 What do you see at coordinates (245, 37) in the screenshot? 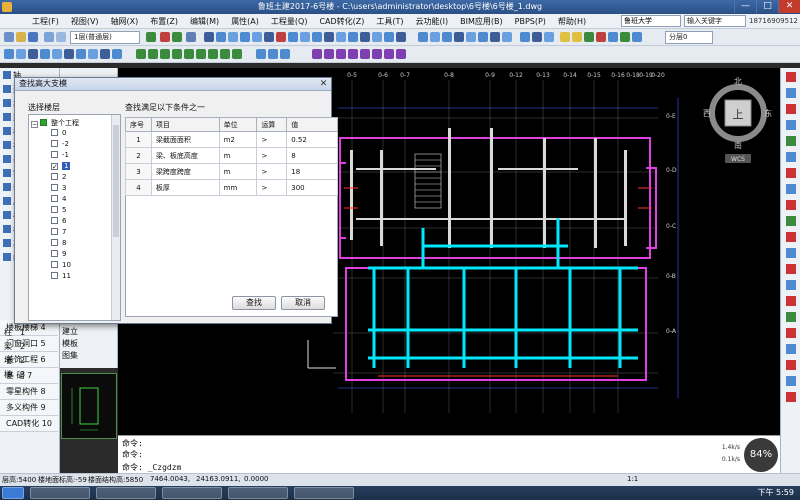
I see `rotate-icon` at bounding box center [245, 37].